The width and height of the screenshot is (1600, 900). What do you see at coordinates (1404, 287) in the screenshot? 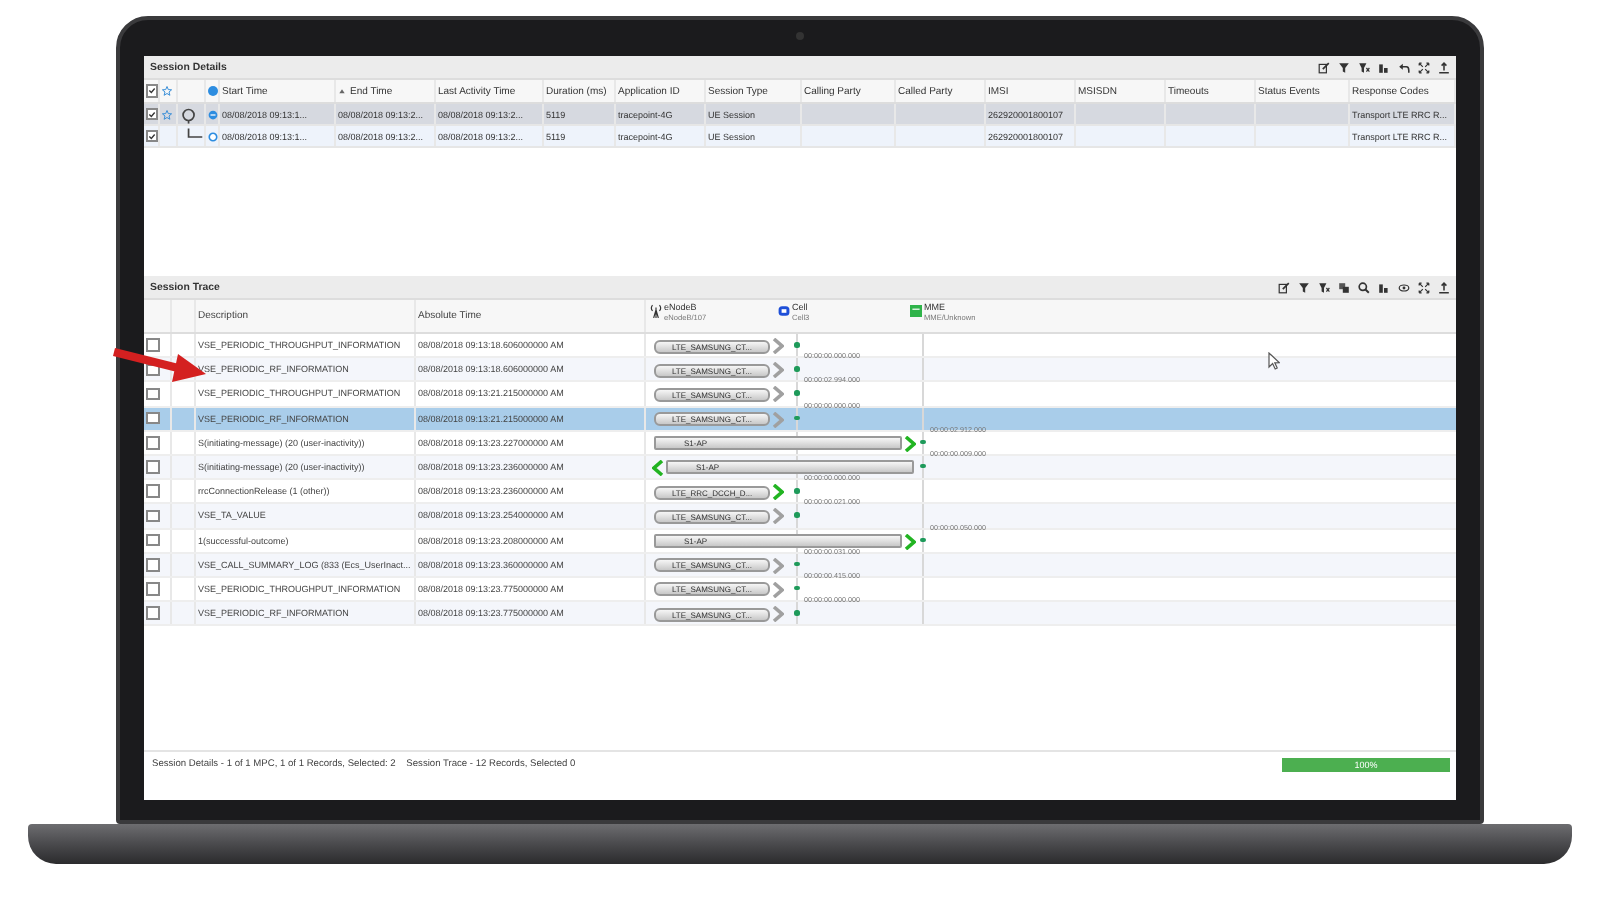
I see `eye-icon` at bounding box center [1404, 287].